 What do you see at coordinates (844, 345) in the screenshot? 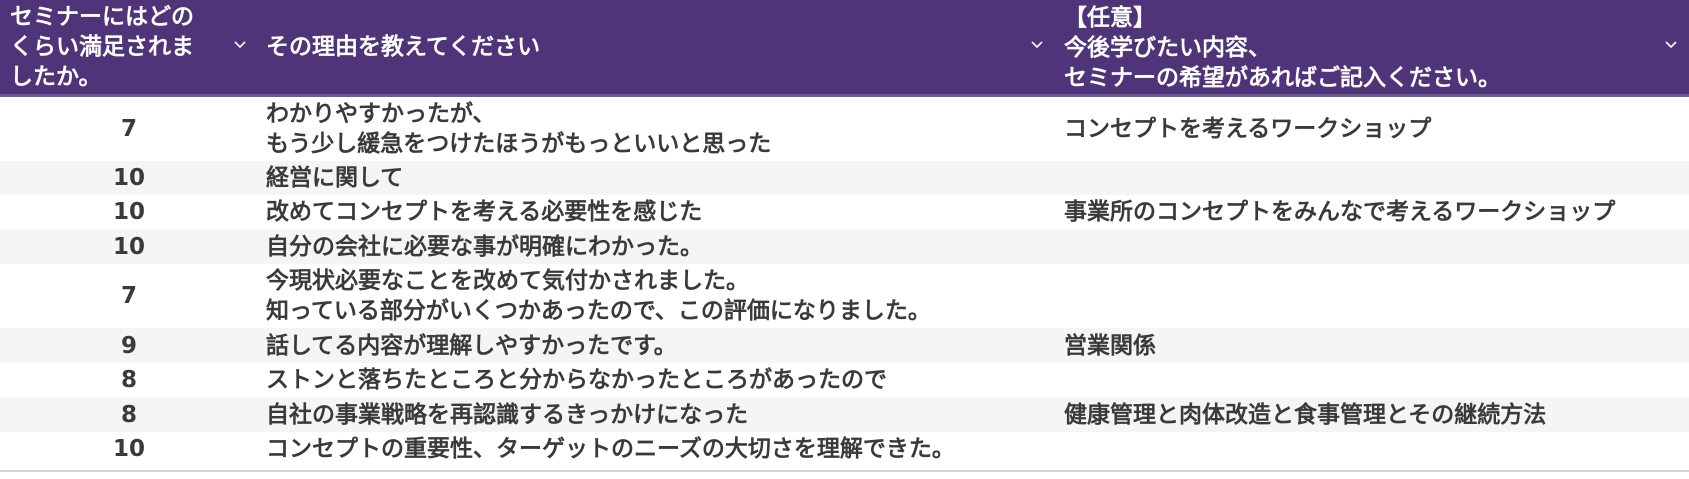
I see `table-row: 9 話してる内容が理解しやすかったです。 営業関係` at bounding box center [844, 345].